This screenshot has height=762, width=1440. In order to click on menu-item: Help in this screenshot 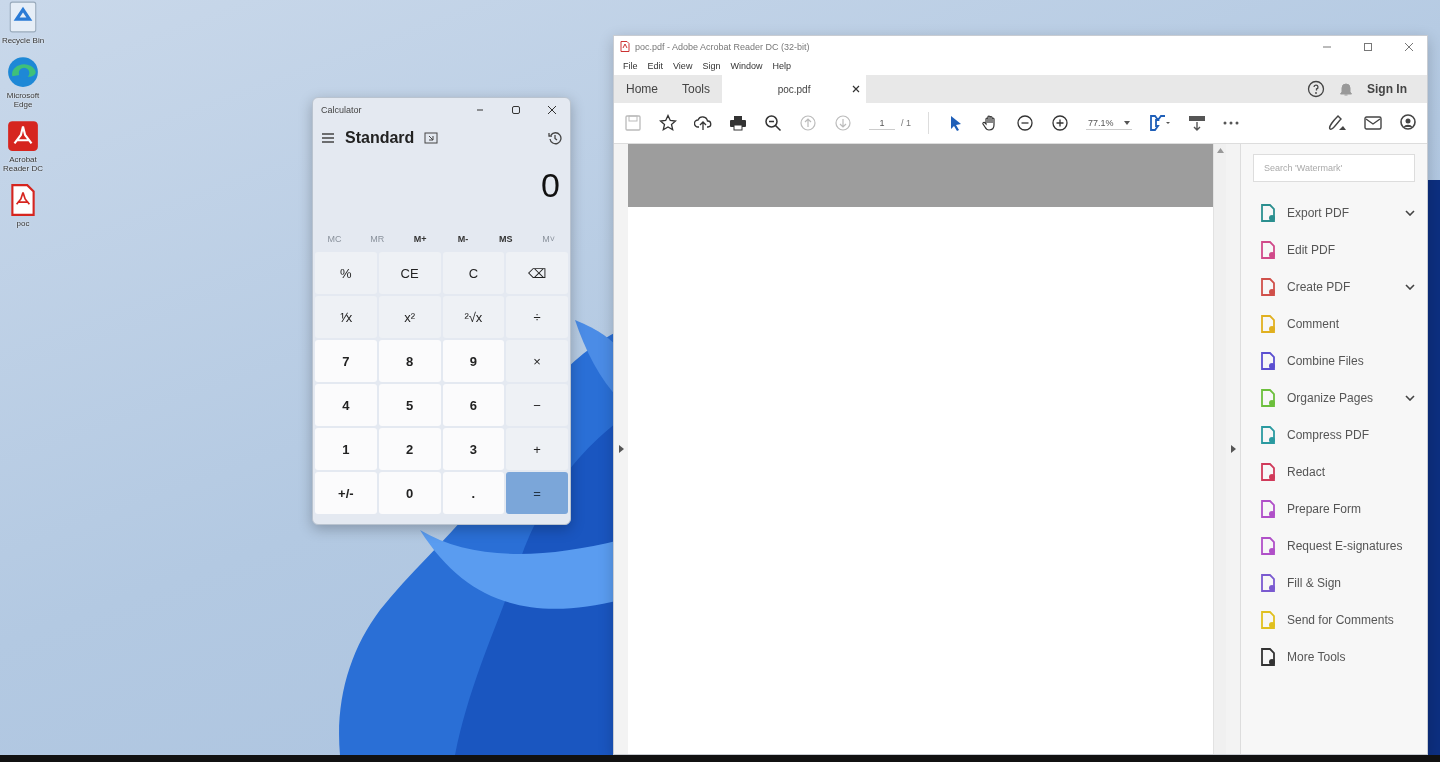, I will do `click(781, 66)`.